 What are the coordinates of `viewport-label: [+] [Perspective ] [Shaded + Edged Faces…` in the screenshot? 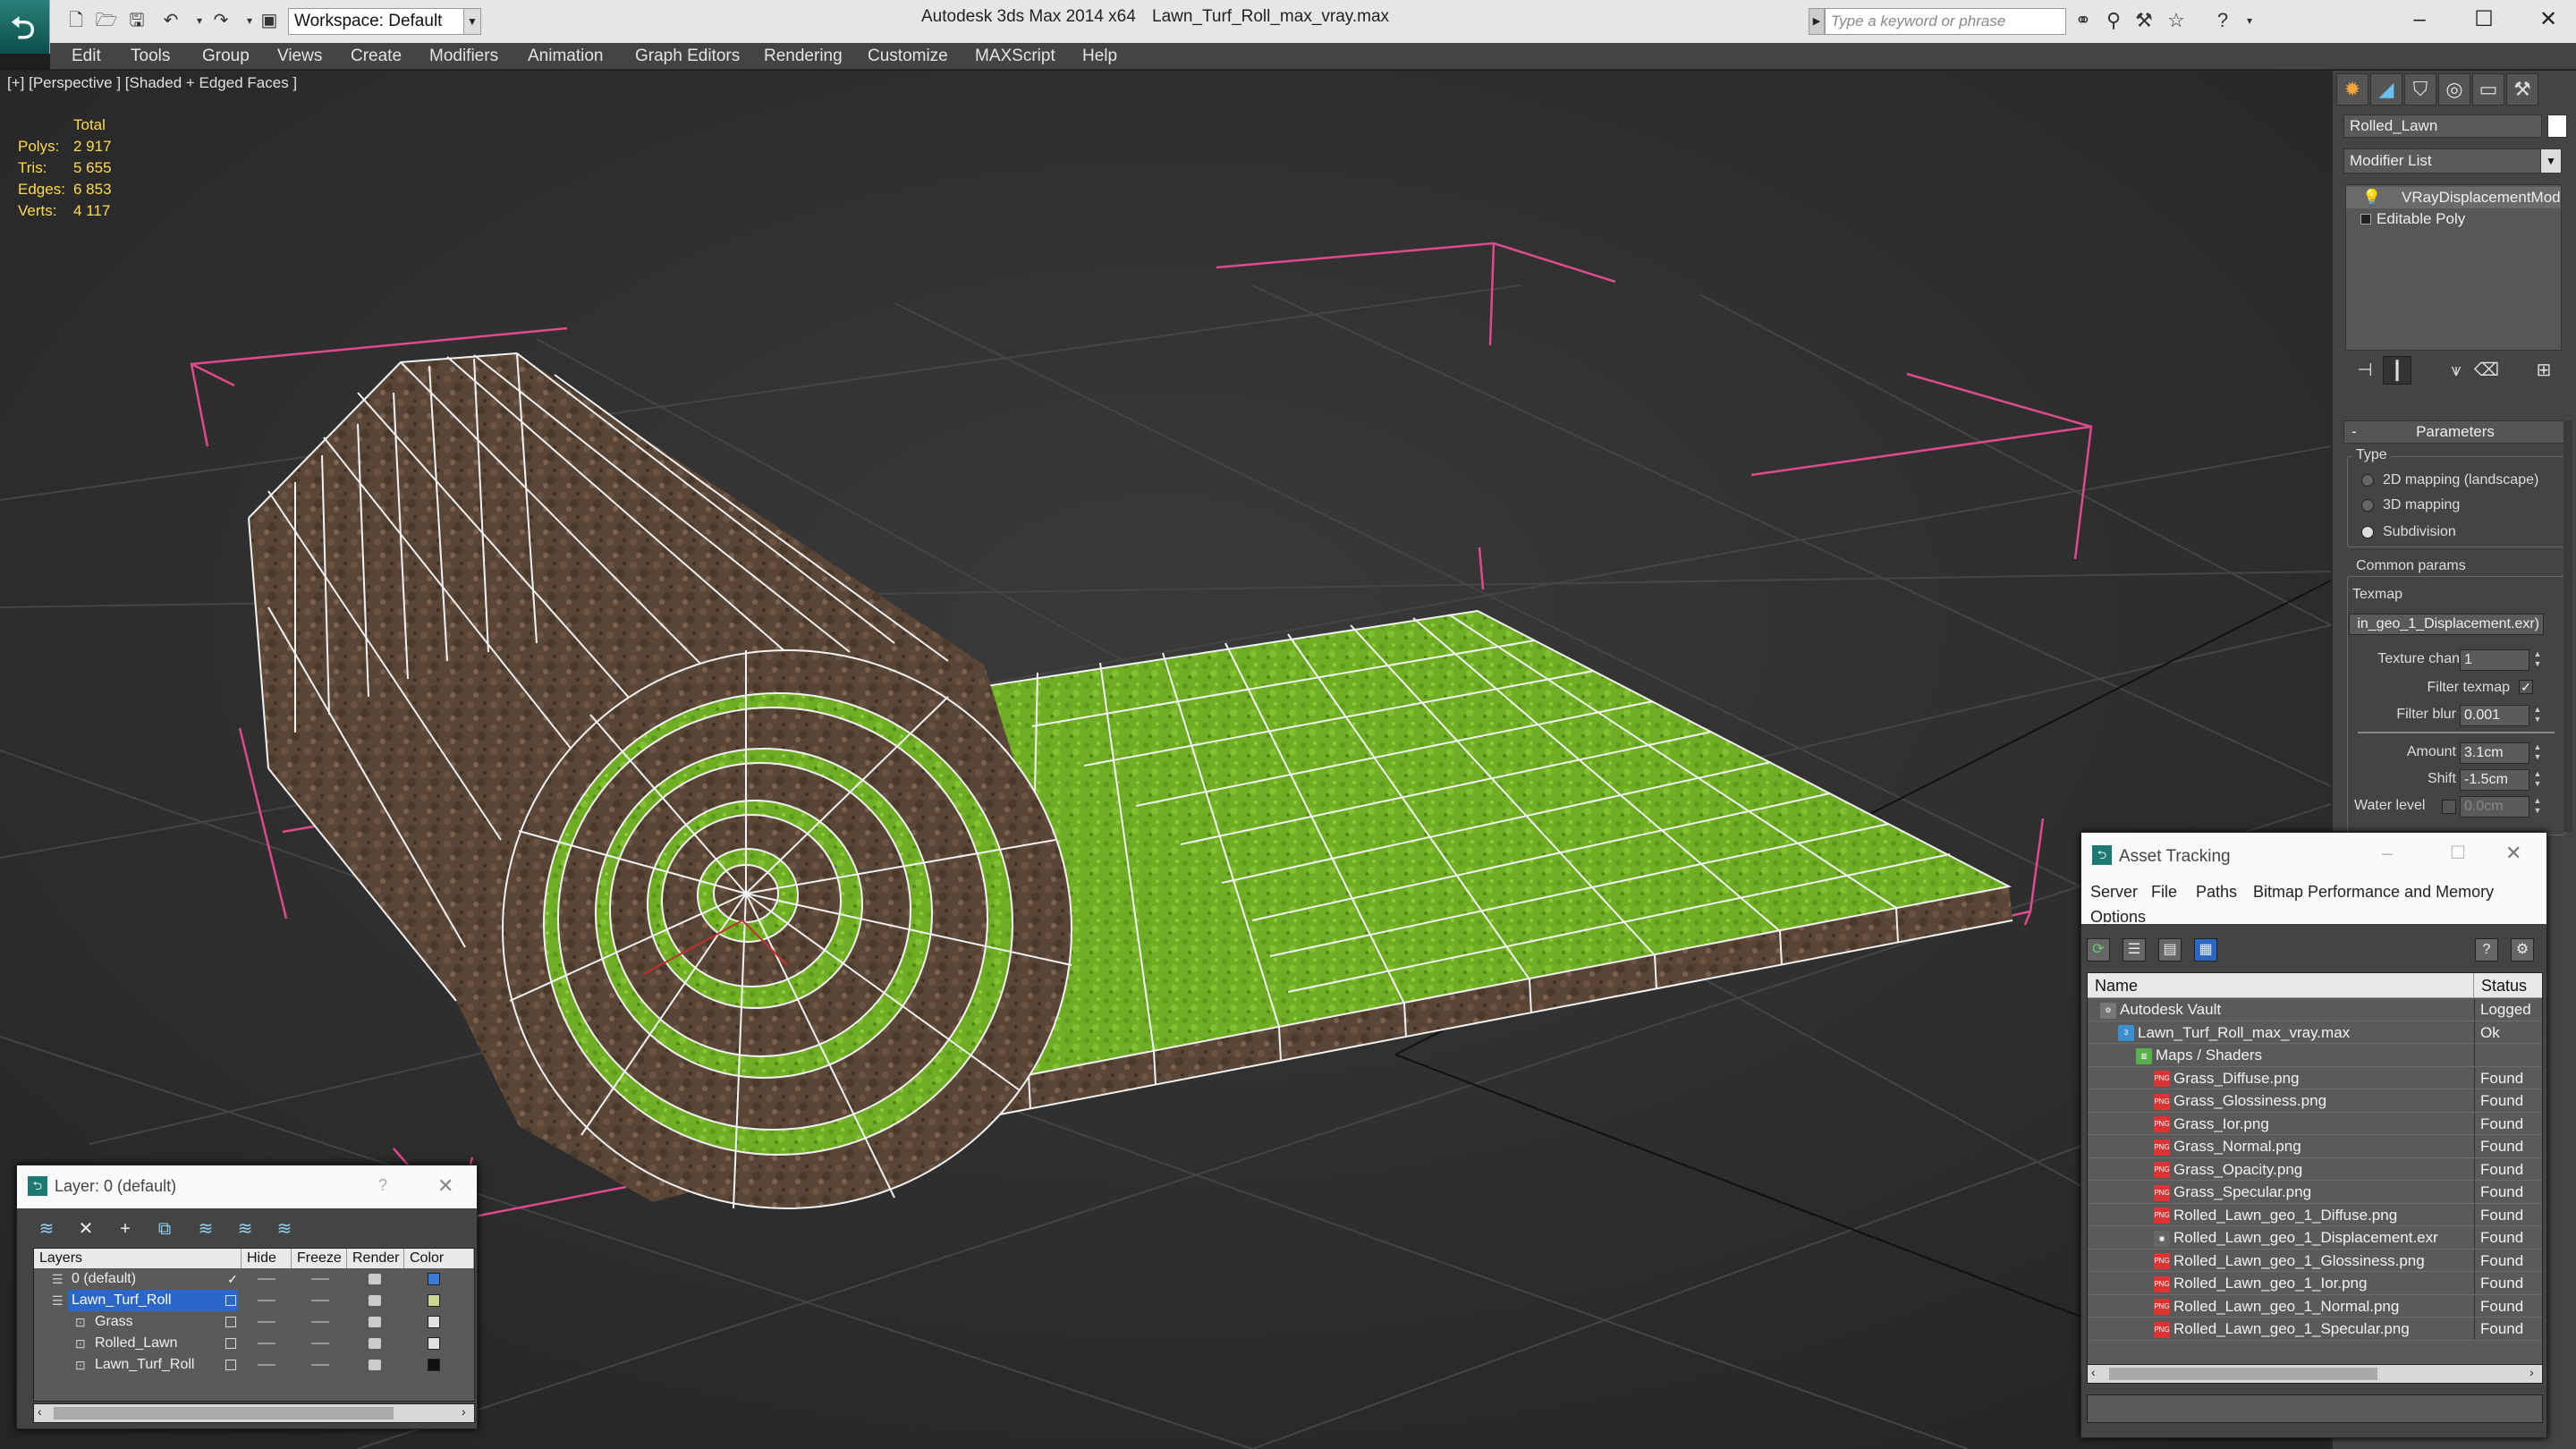 It's located at (152, 83).